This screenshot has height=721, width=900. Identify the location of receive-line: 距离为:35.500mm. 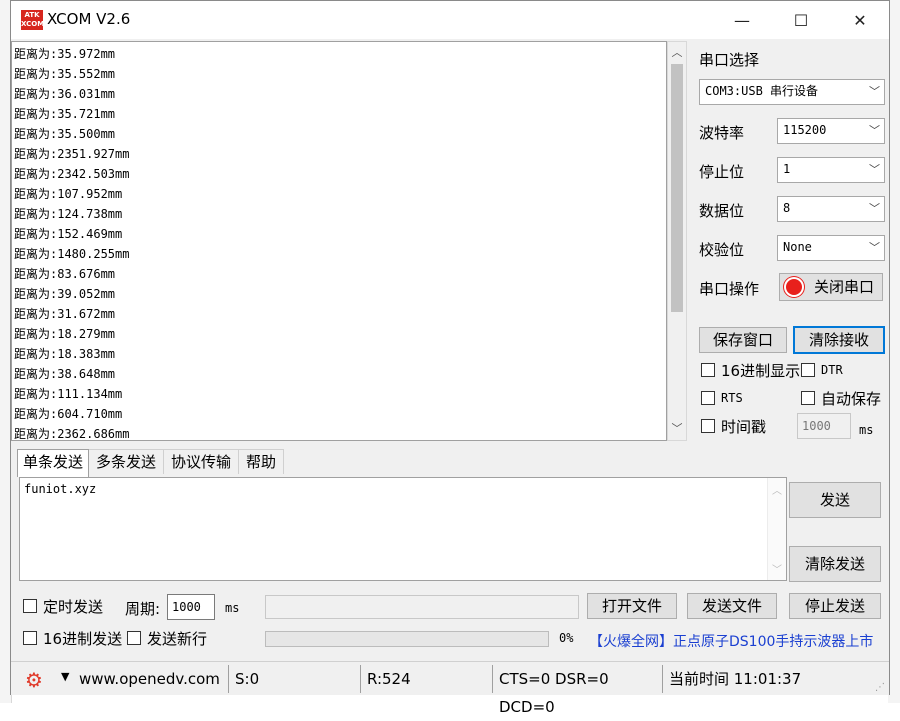
(65, 134).